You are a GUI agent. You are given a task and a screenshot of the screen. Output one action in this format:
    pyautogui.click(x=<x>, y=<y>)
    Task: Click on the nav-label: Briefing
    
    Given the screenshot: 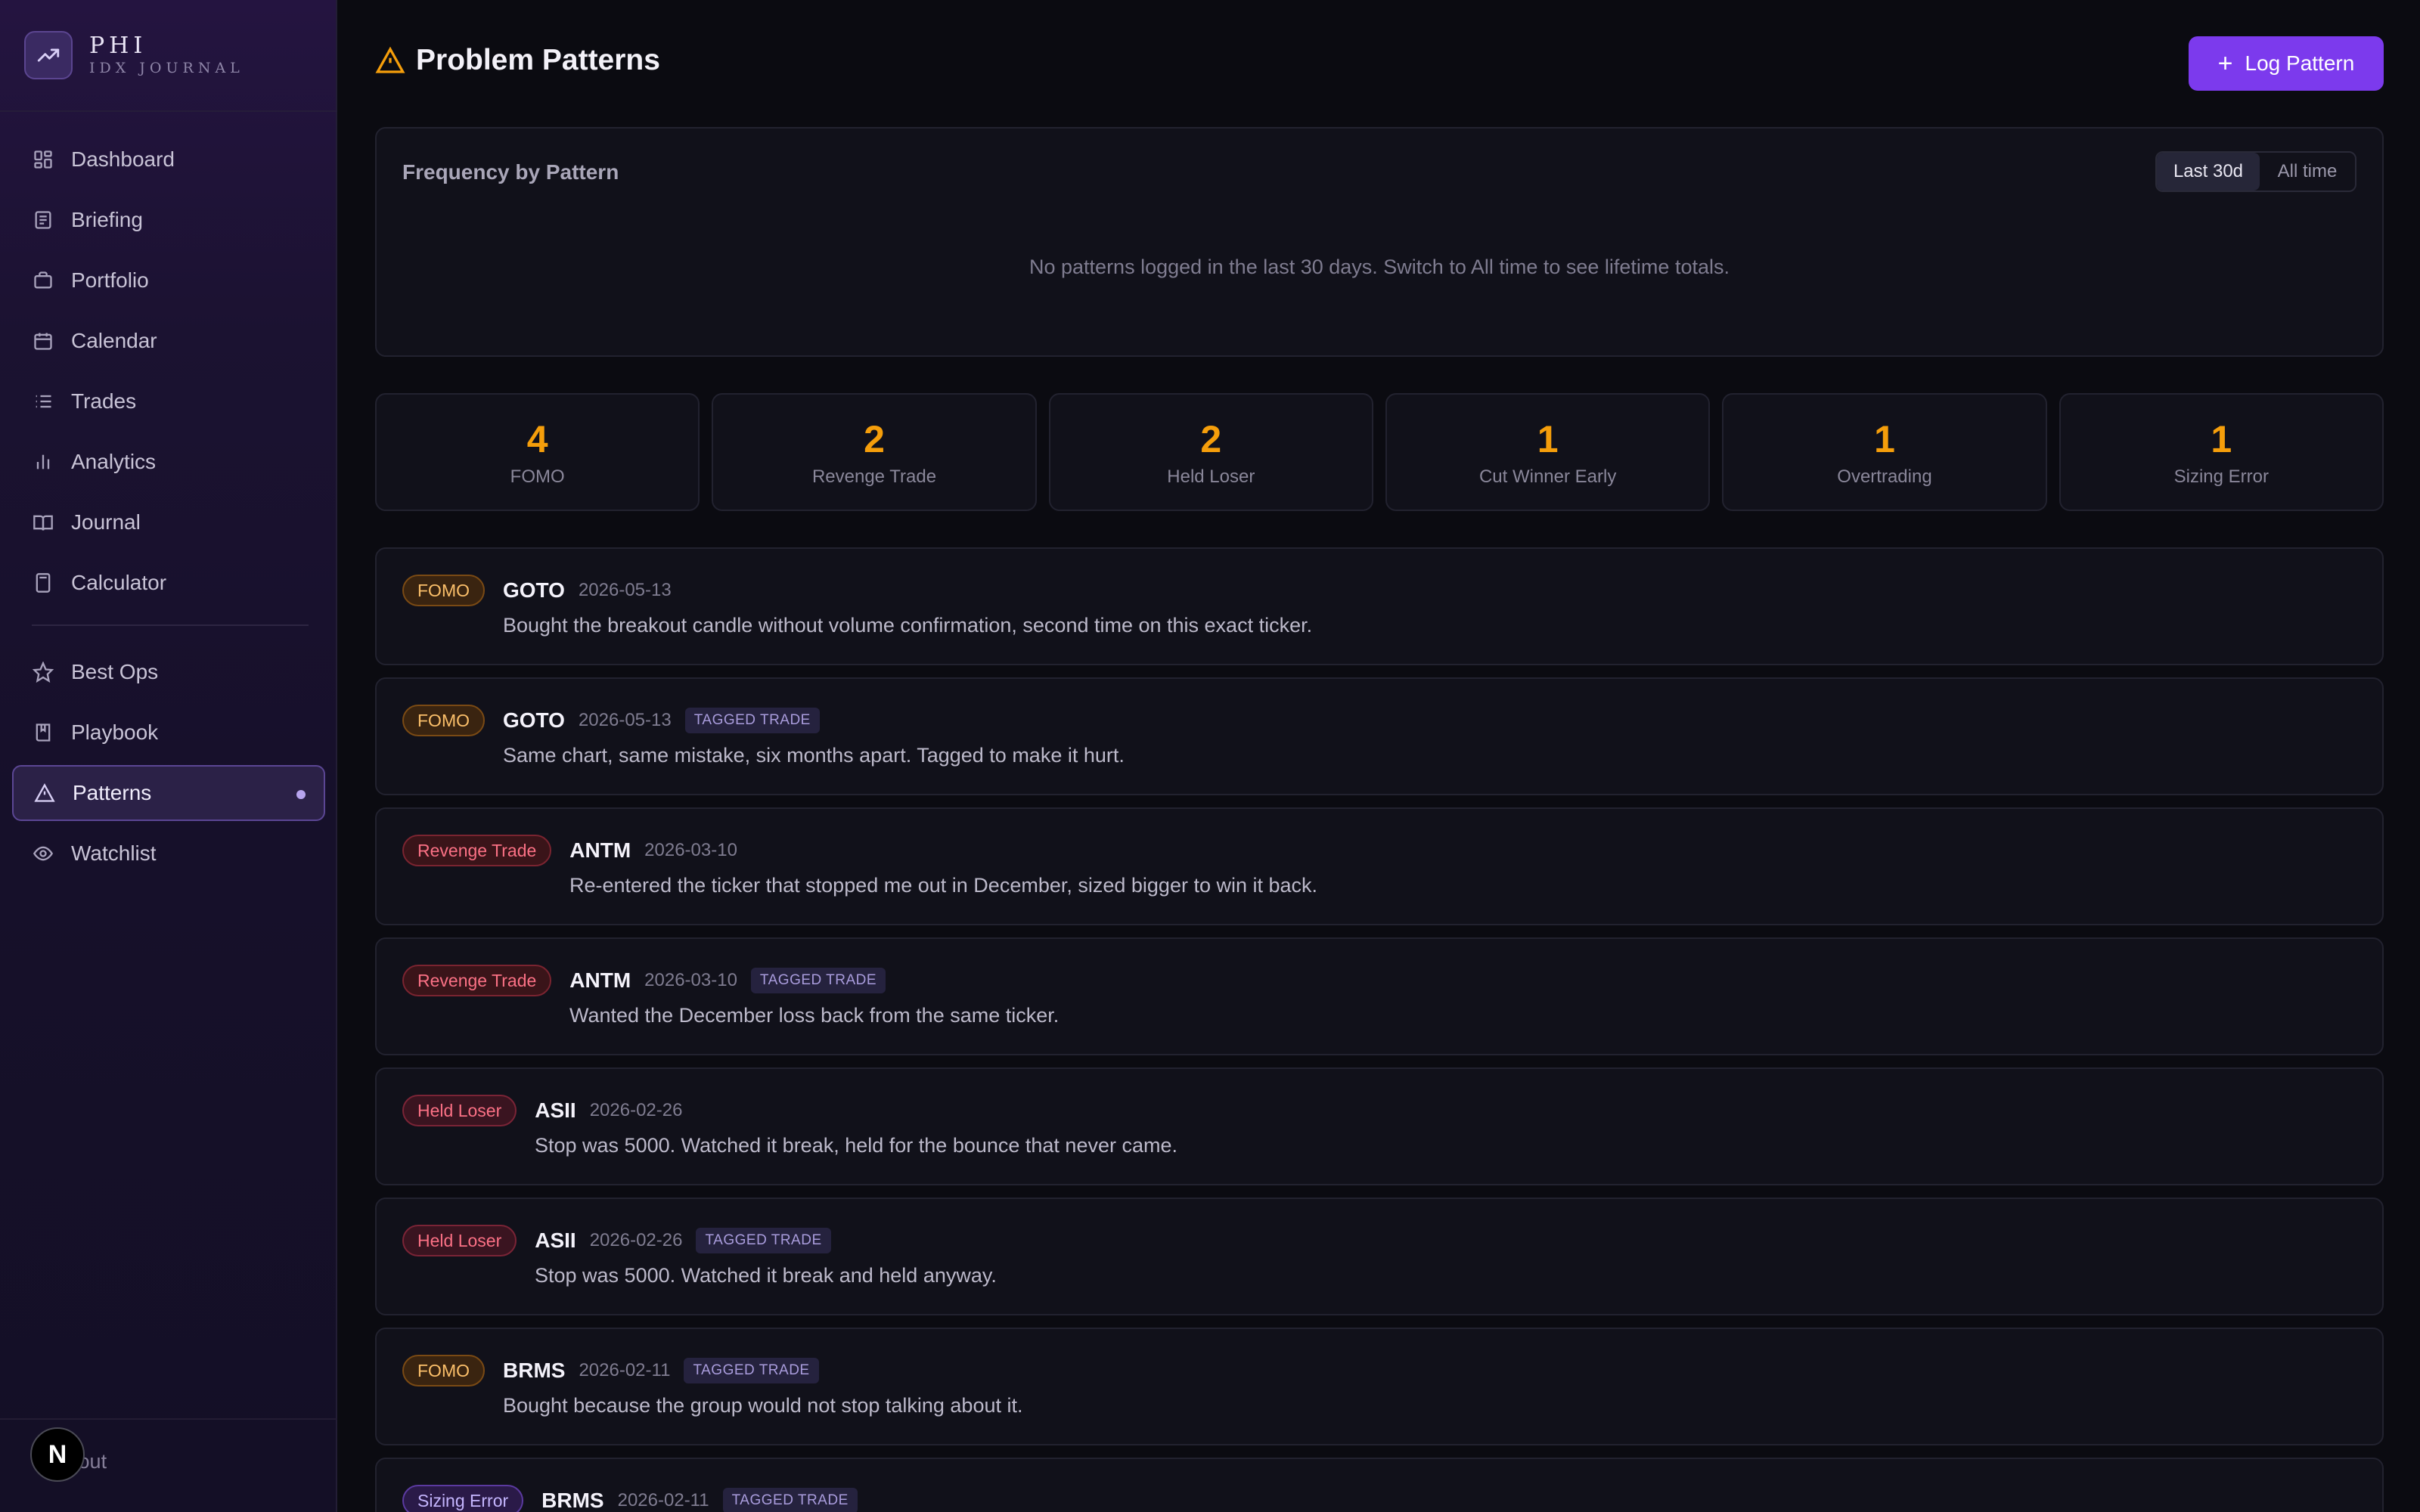 What is the action you would take?
    pyautogui.click(x=107, y=219)
    